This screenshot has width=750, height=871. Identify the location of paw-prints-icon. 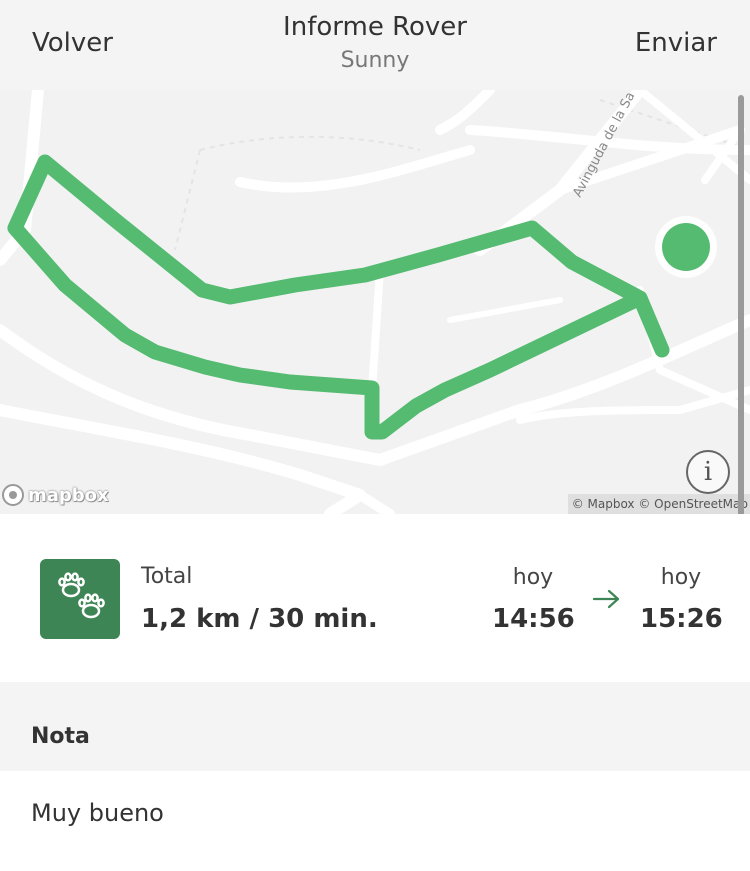
(80, 599).